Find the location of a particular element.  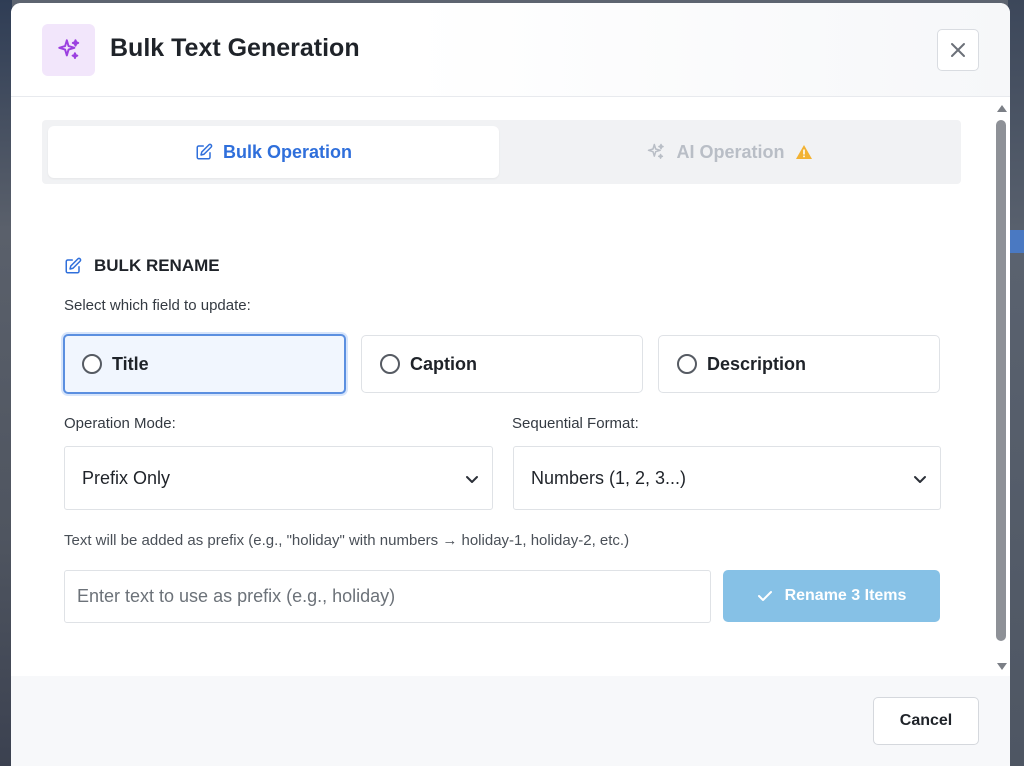

option-label: Title is located at coordinates (130, 363).